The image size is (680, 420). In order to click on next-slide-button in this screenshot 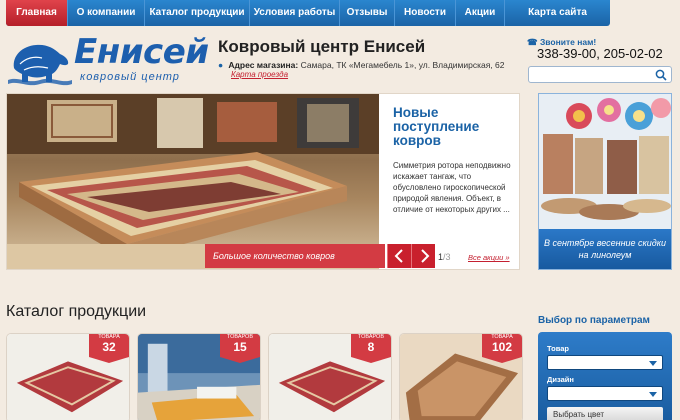, I will do `click(423, 256)`.